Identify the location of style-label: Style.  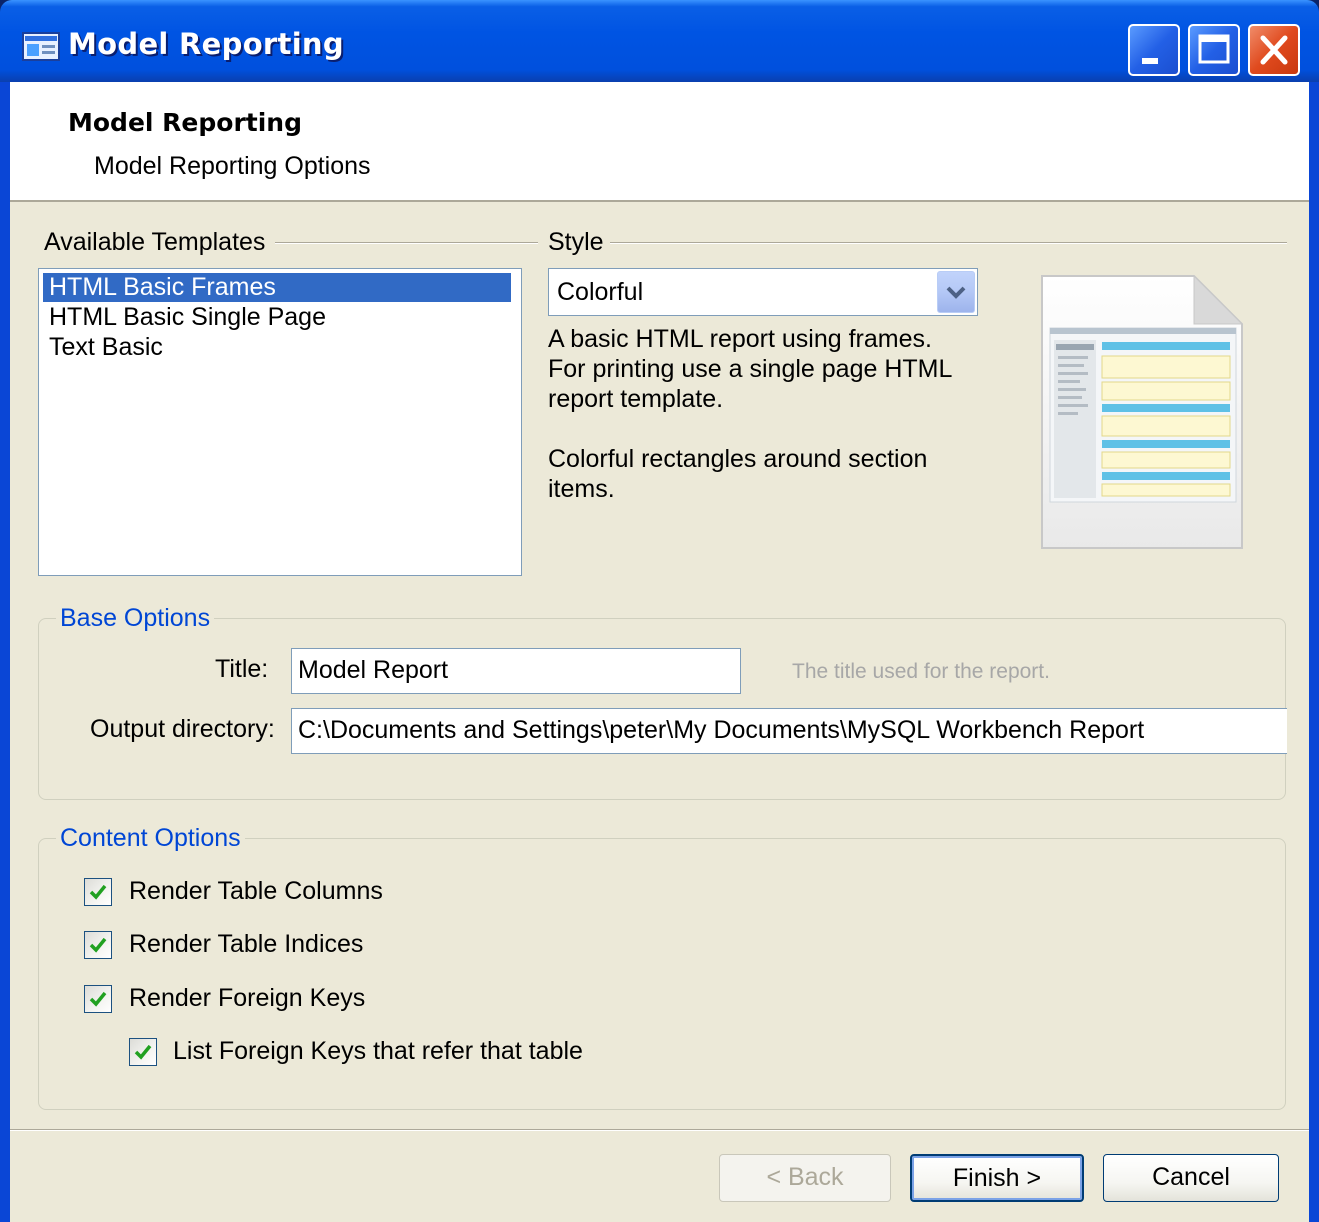
(576, 242).